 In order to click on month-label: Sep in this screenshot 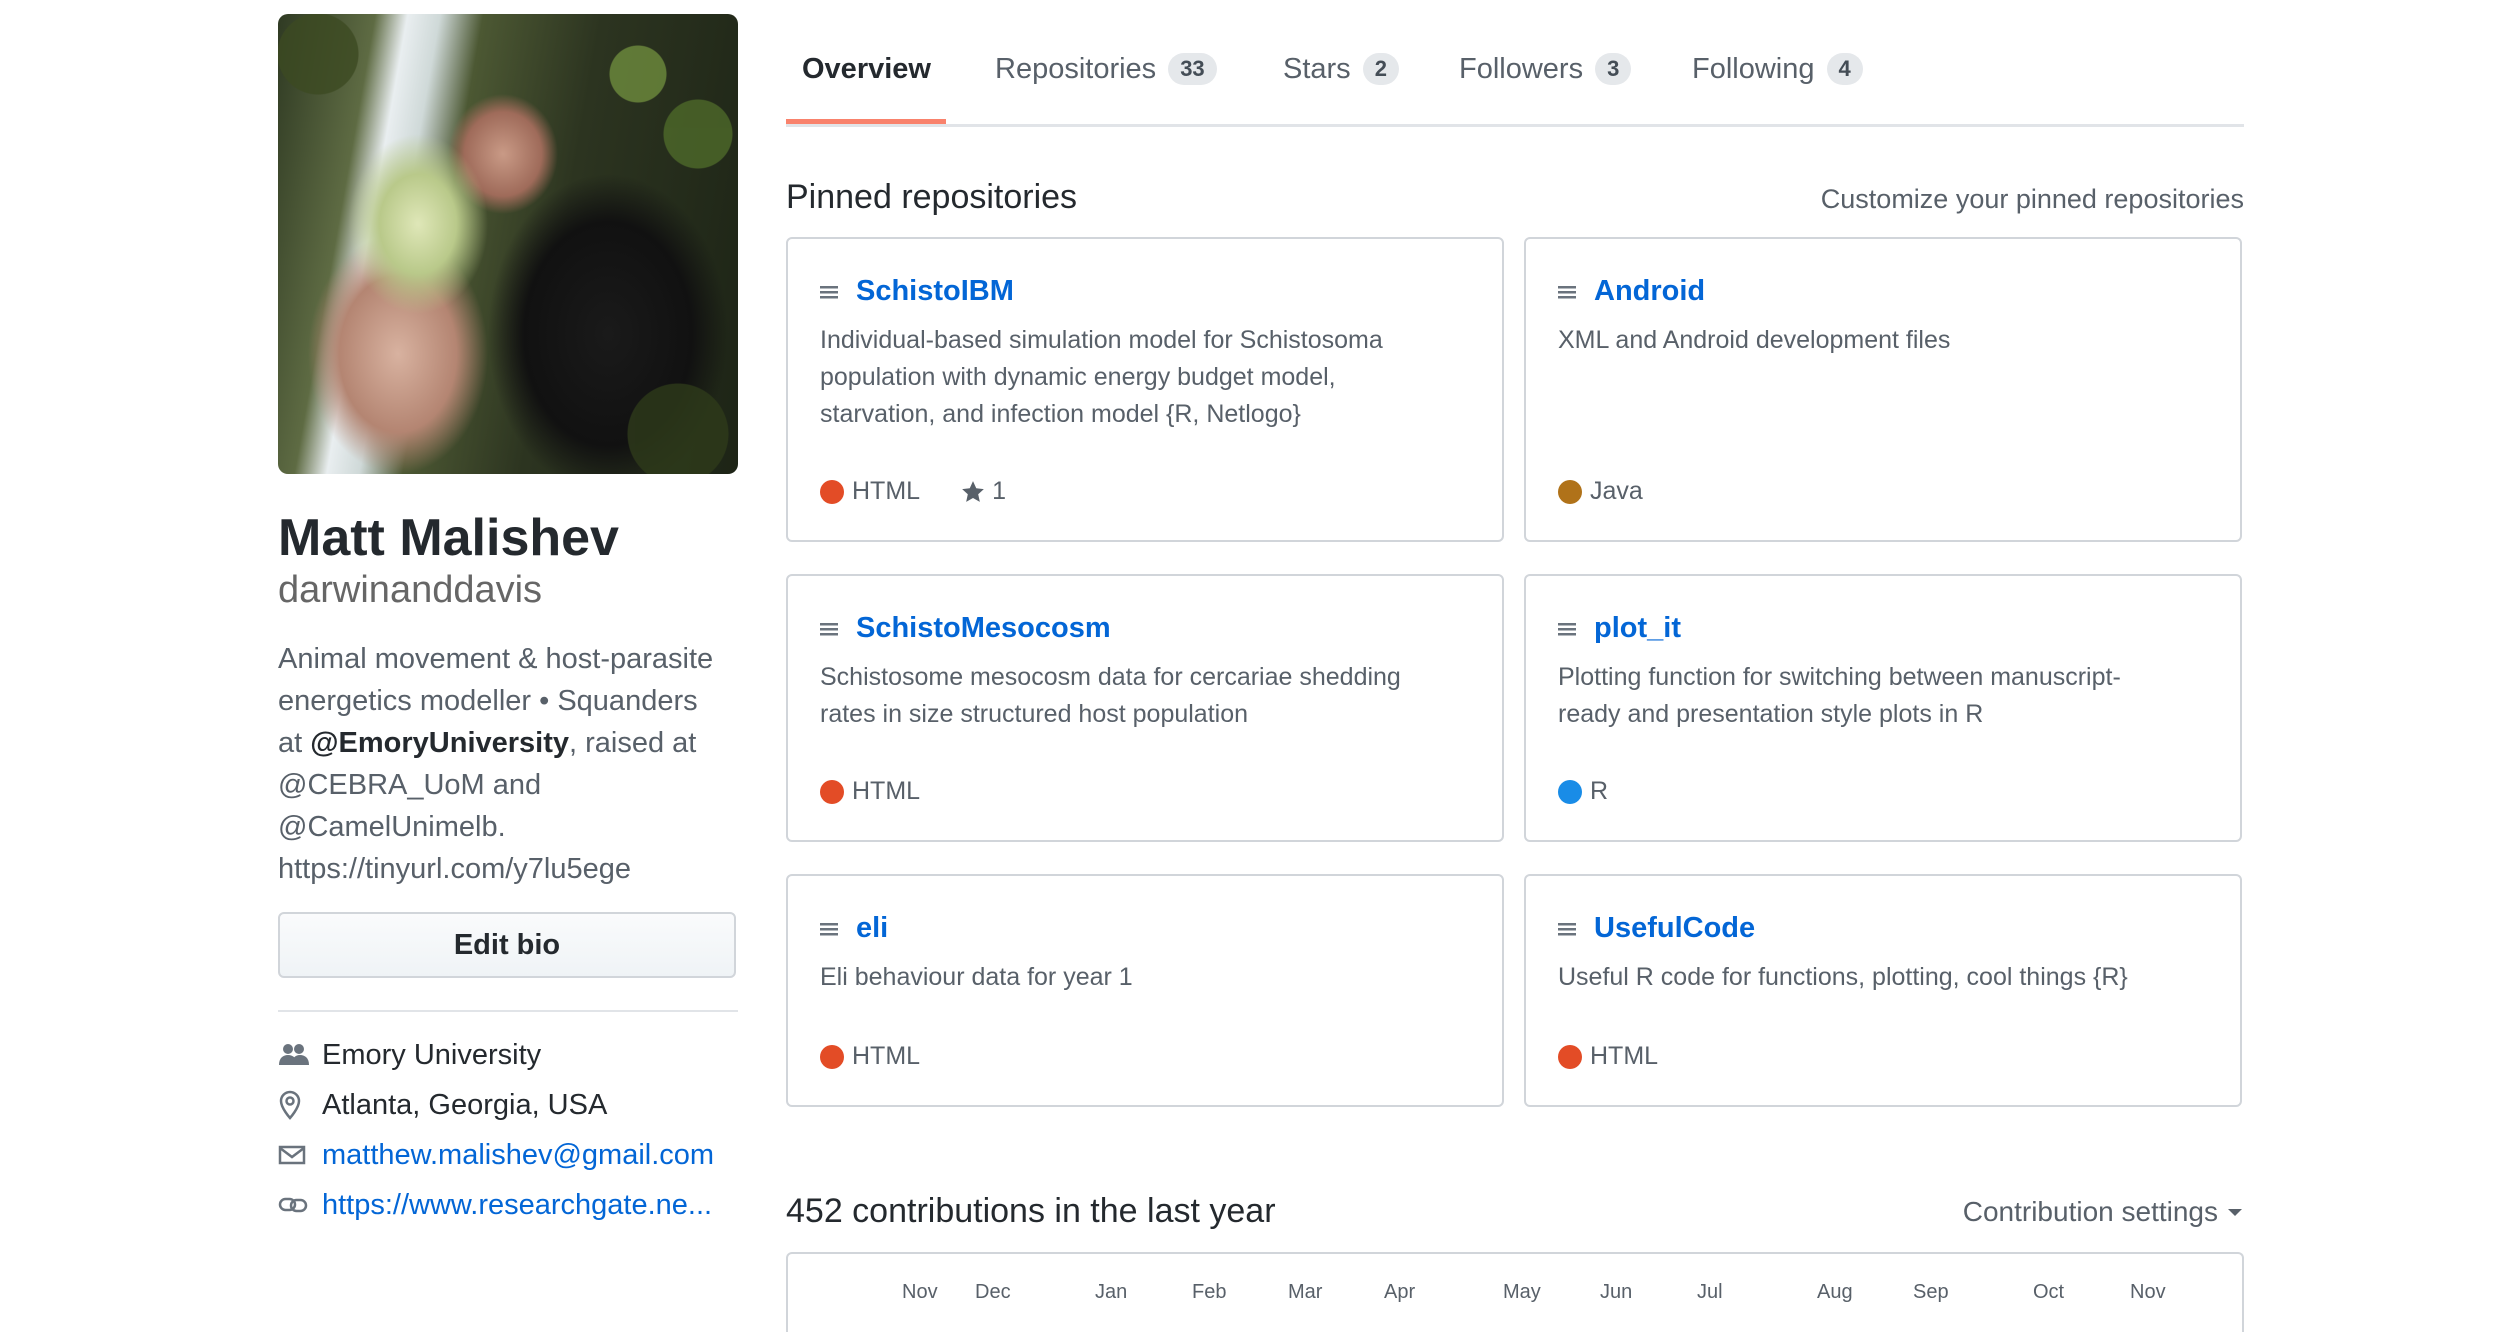, I will do `click(1931, 1292)`.